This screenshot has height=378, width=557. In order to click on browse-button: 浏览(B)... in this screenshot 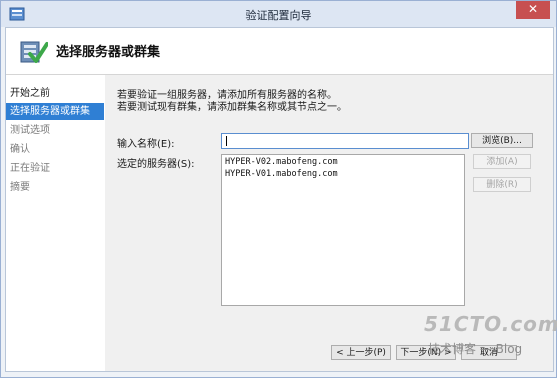, I will do `click(502, 140)`.